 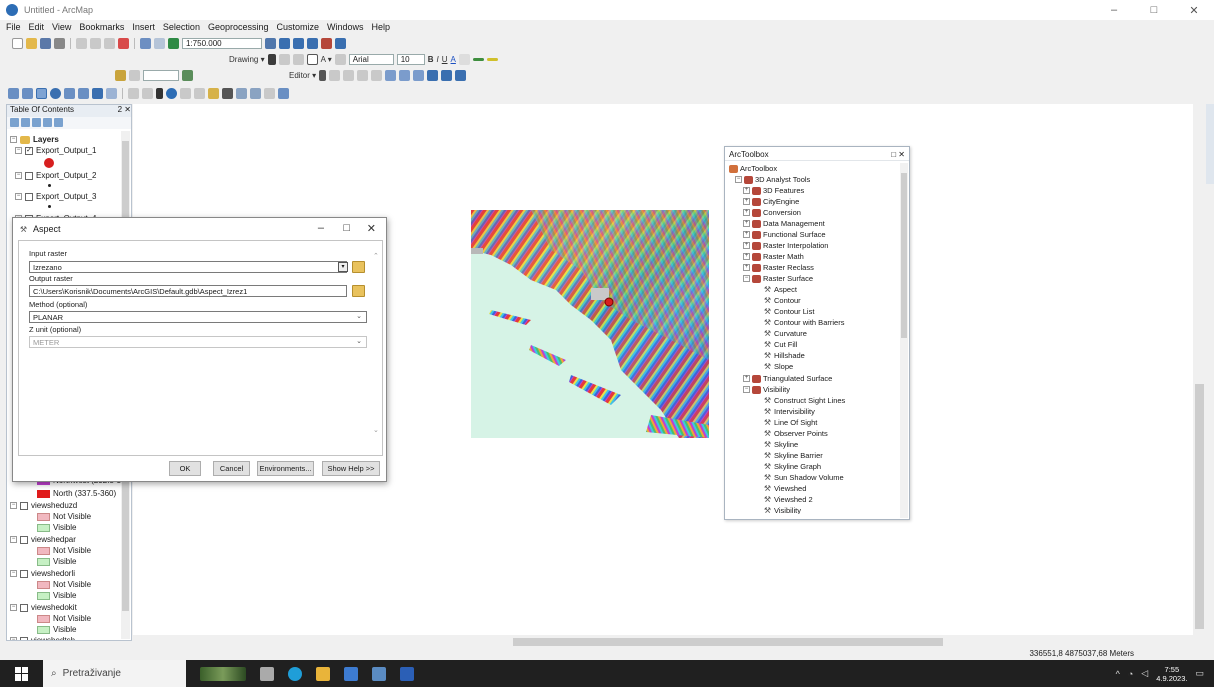 What do you see at coordinates (45, 43) in the screenshot?
I see `save-icon` at bounding box center [45, 43].